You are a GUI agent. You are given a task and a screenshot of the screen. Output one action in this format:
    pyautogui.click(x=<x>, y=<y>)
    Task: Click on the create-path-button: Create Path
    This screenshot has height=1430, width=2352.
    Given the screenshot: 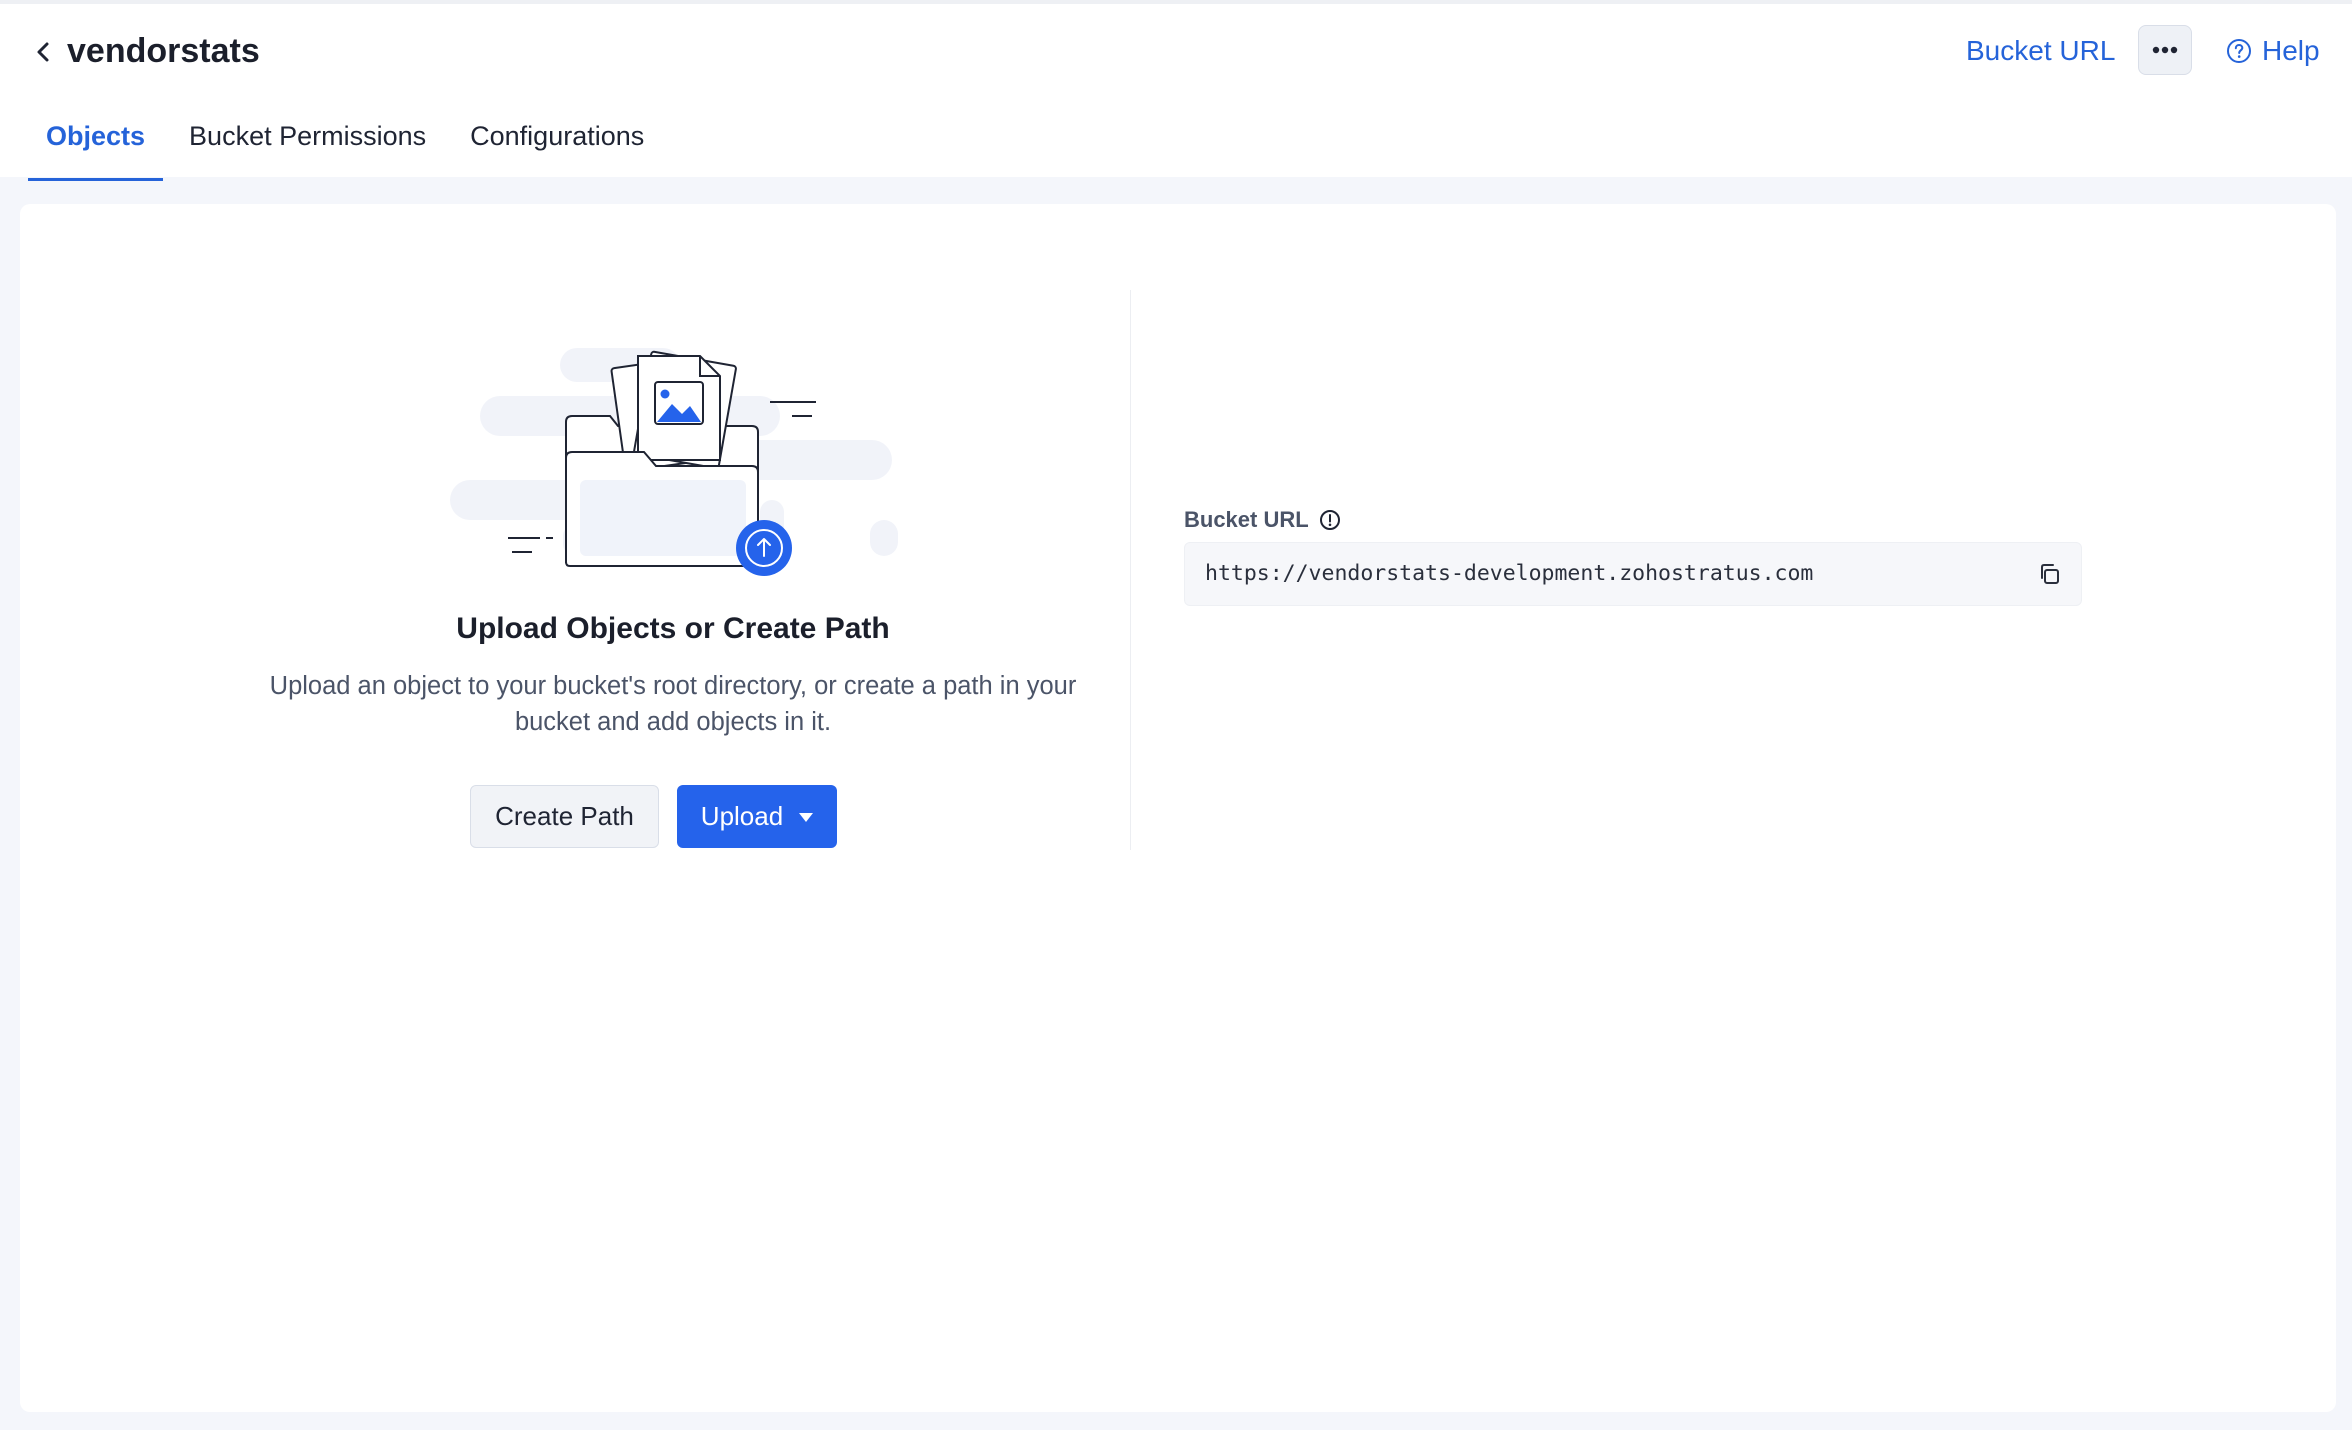 What is the action you would take?
    pyautogui.click(x=564, y=816)
    